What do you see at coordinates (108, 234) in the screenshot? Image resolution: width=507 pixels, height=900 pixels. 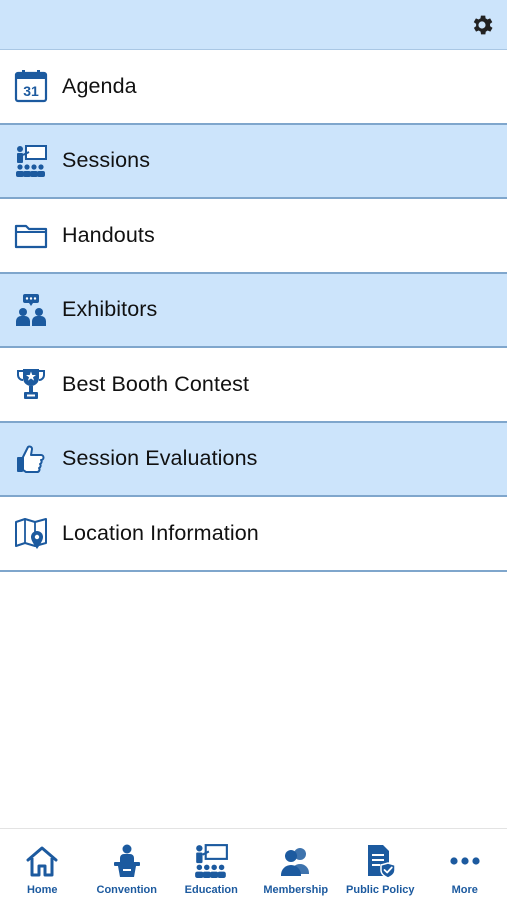 I see `menu-item-label: Handouts` at bounding box center [108, 234].